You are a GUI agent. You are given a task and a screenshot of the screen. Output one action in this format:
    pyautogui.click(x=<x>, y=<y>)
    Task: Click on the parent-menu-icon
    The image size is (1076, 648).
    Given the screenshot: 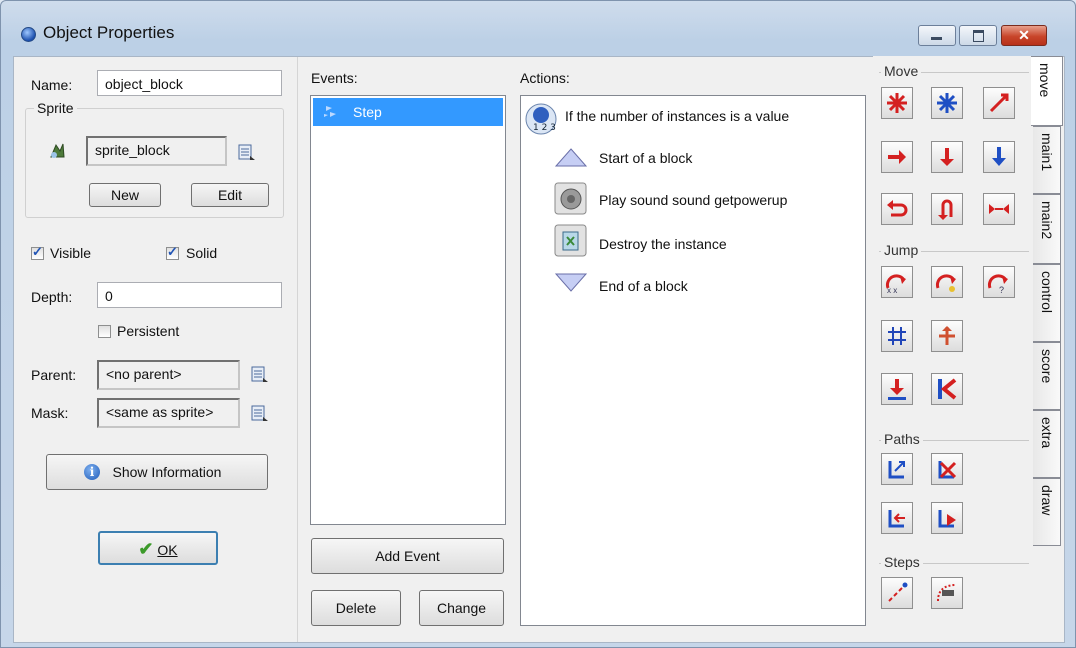 What is the action you would take?
    pyautogui.click(x=260, y=375)
    